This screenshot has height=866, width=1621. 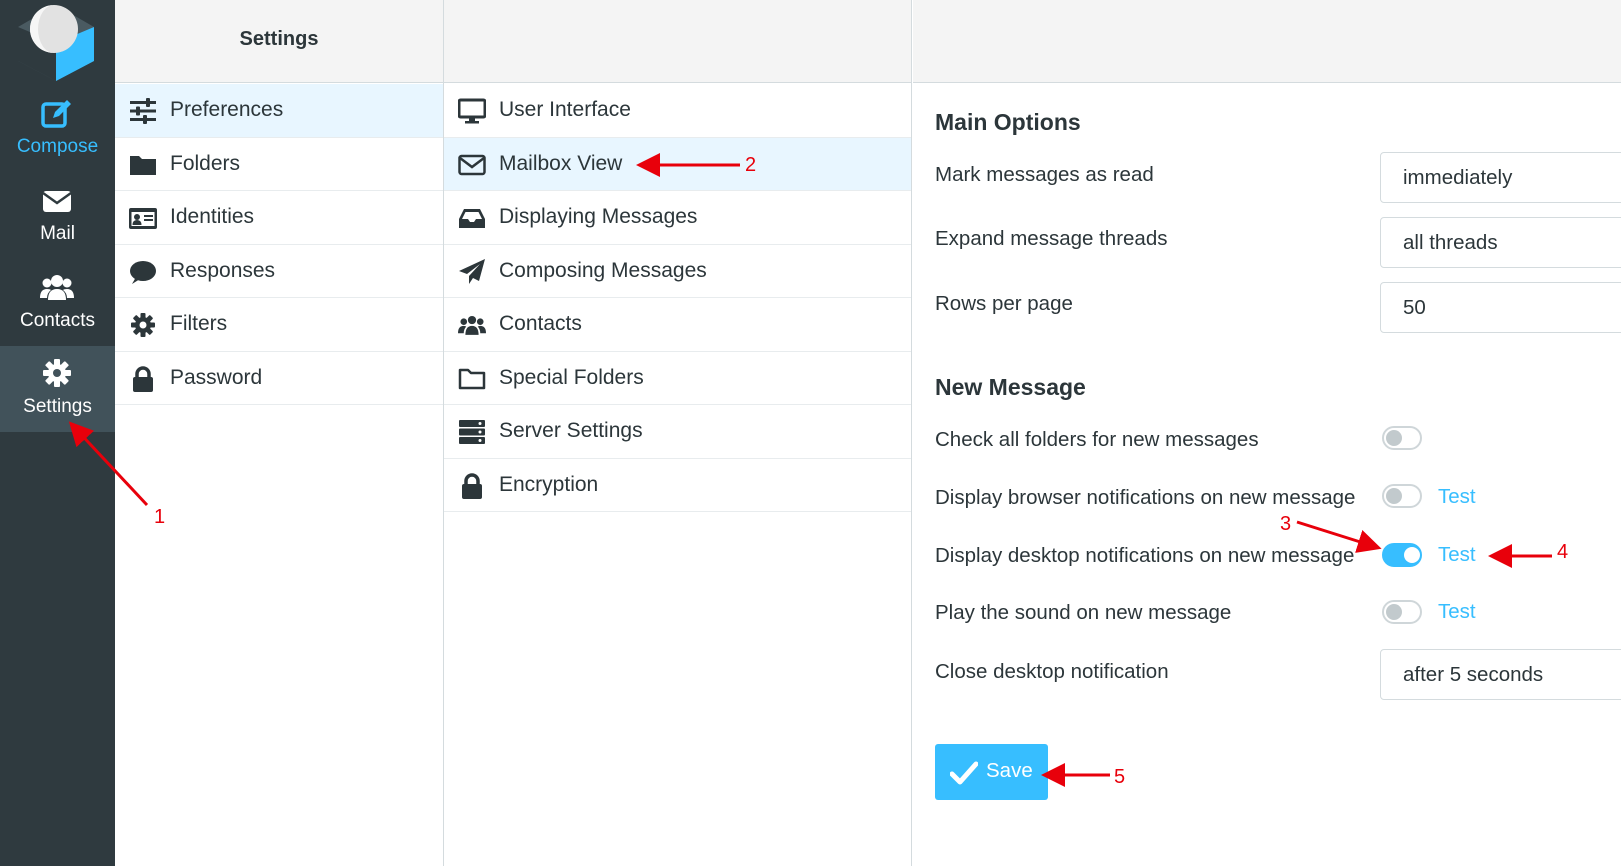 I want to click on rows-per-page-label: Rows per page, so click(x=1004, y=303).